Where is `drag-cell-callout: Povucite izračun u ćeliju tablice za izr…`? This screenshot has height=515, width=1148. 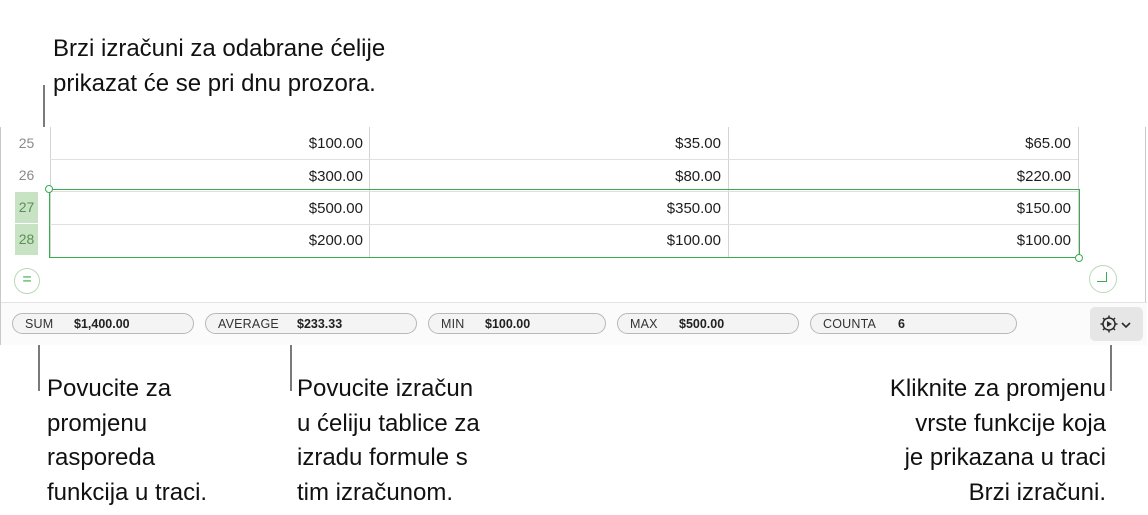
drag-cell-callout: Povucite izračun u ćeliju tablice za izr… is located at coordinates (388, 440).